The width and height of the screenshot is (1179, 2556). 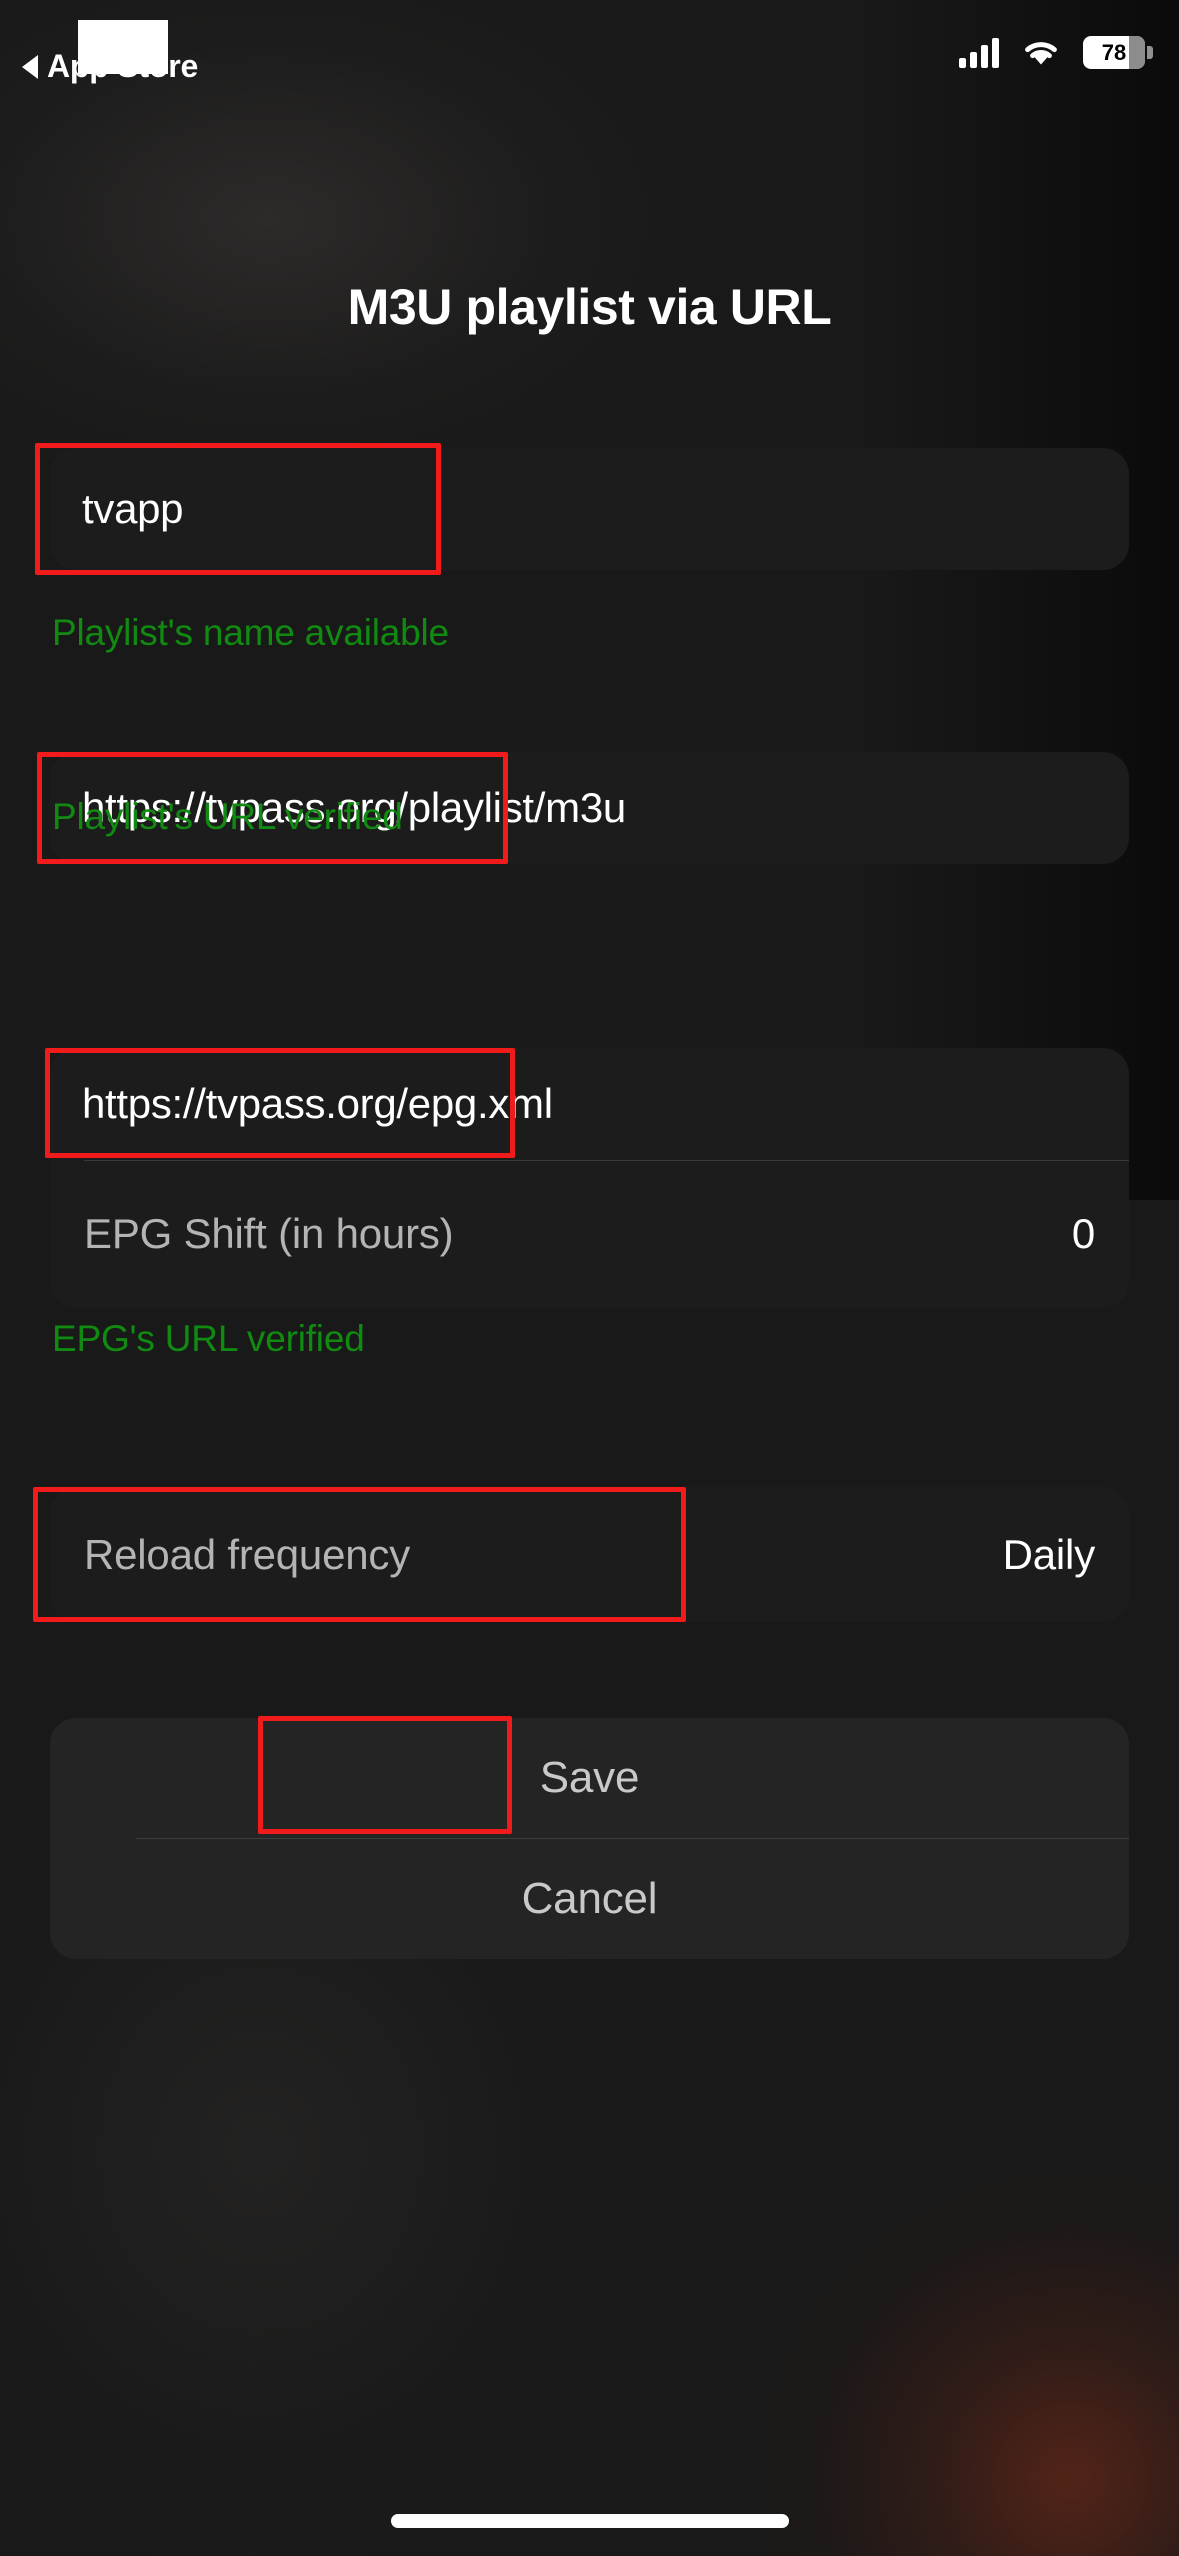 What do you see at coordinates (1019, 600) in the screenshot?
I see `background-shade-right` at bounding box center [1019, 600].